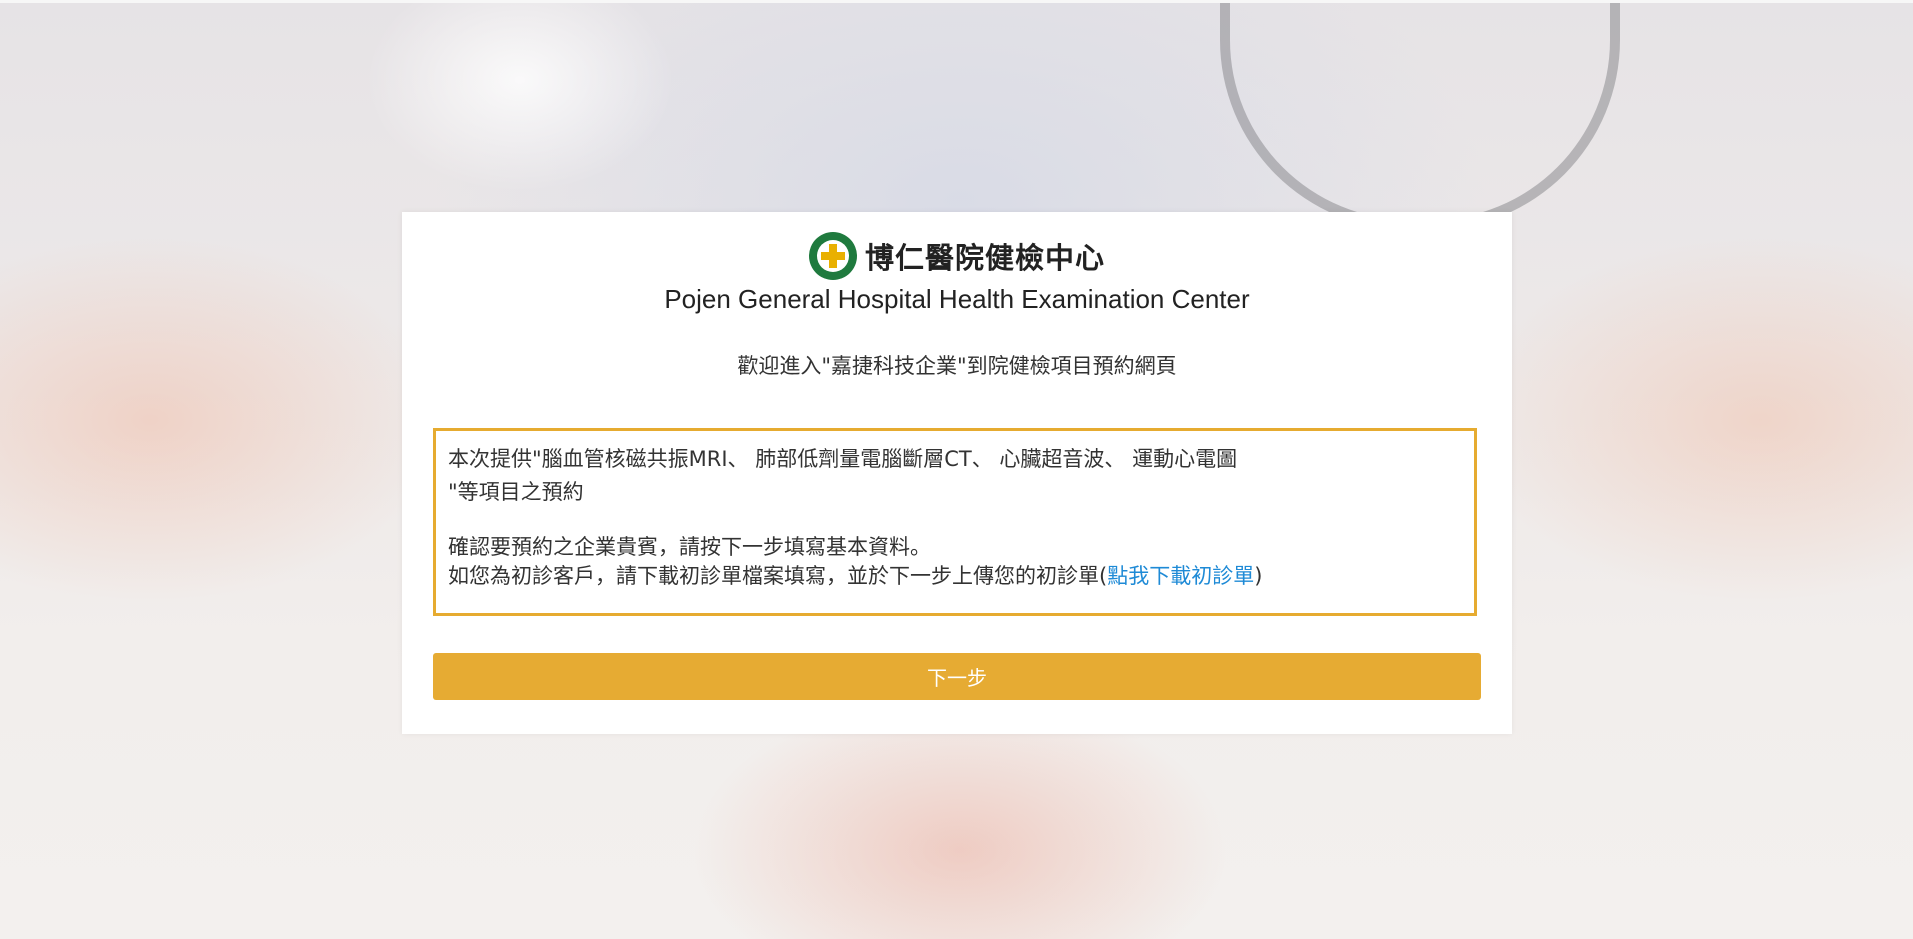 Image resolution: width=1913 pixels, height=939 pixels. What do you see at coordinates (956, 1) in the screenshot?
I see `top-border` at bounding box center [956, 1].